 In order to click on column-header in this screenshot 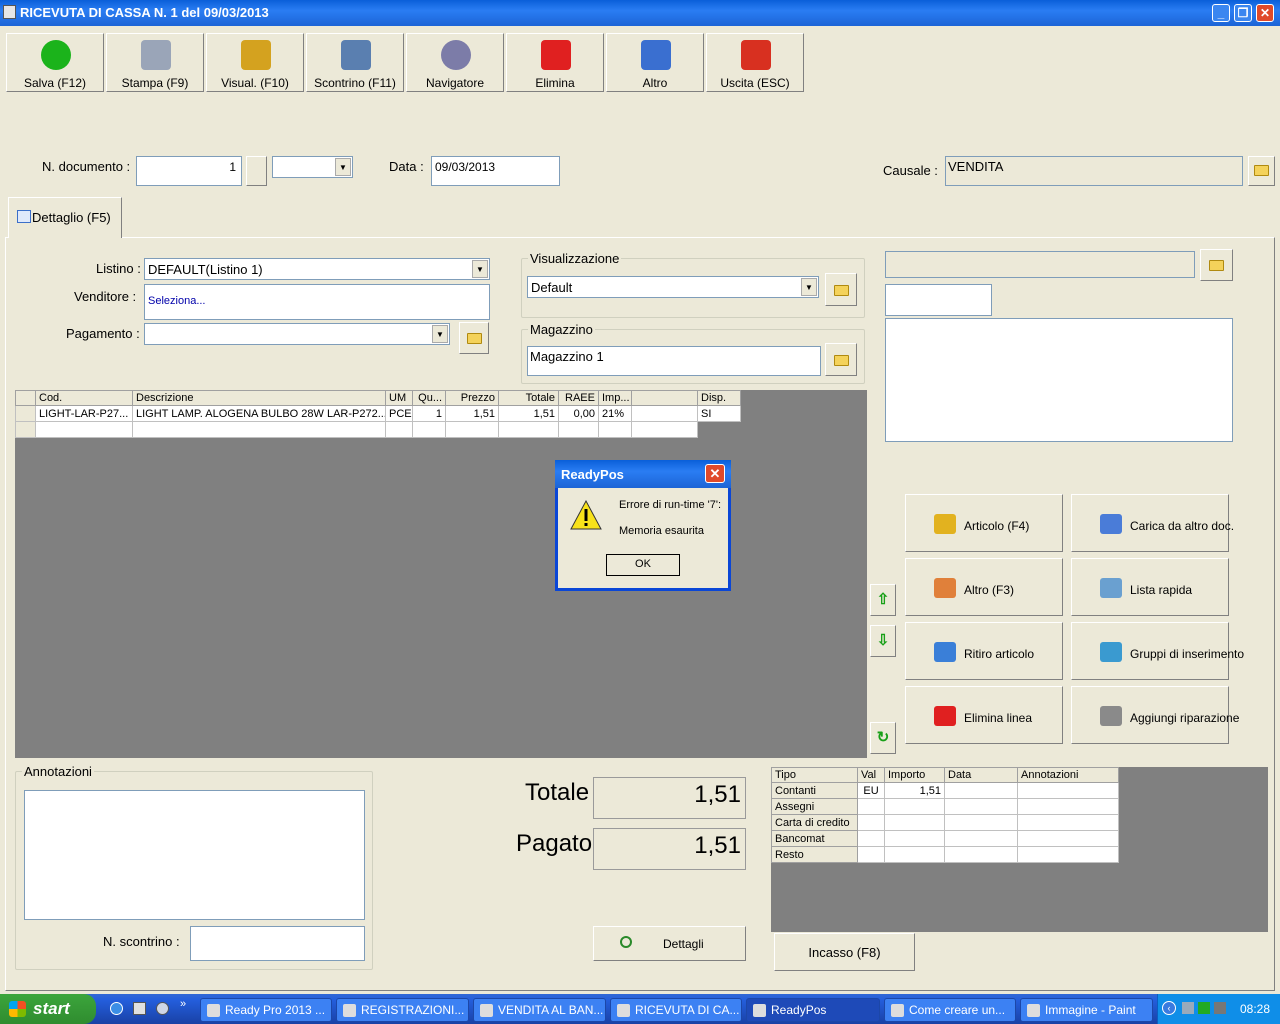, I will do `click(664, 398)`.